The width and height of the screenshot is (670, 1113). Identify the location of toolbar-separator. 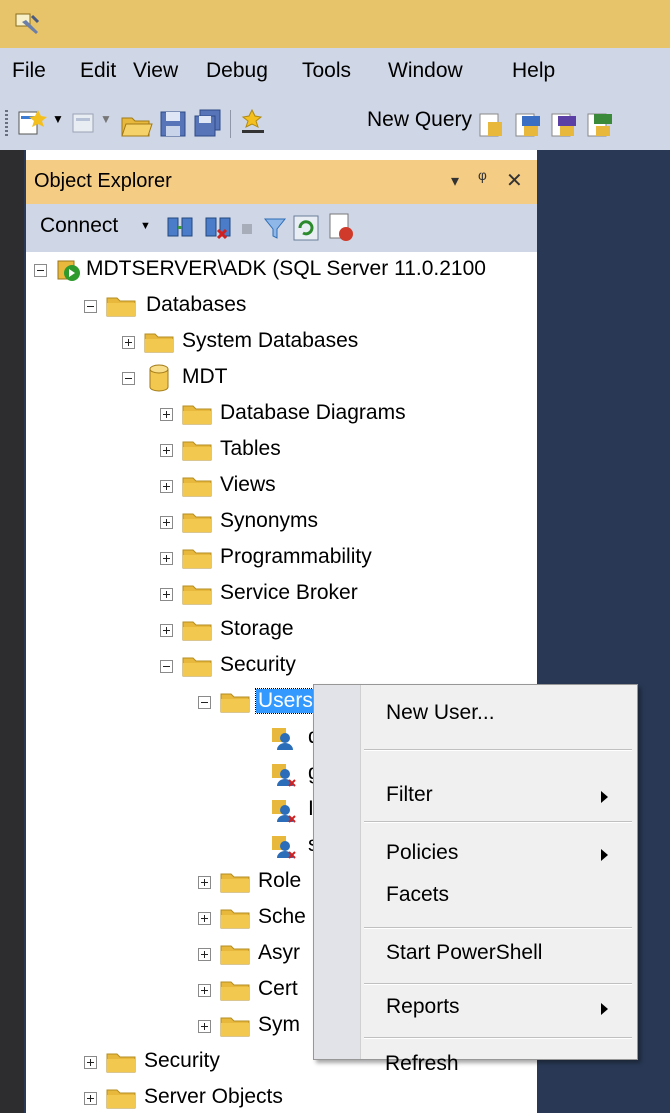
(230, 124).